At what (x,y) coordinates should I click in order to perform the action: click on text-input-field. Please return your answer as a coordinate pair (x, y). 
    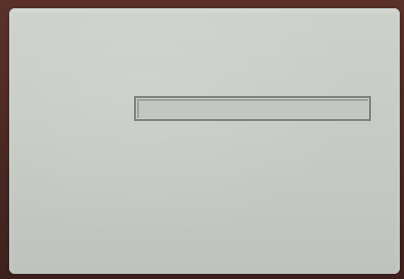
    Looking at the image, I should click on (252, 108).